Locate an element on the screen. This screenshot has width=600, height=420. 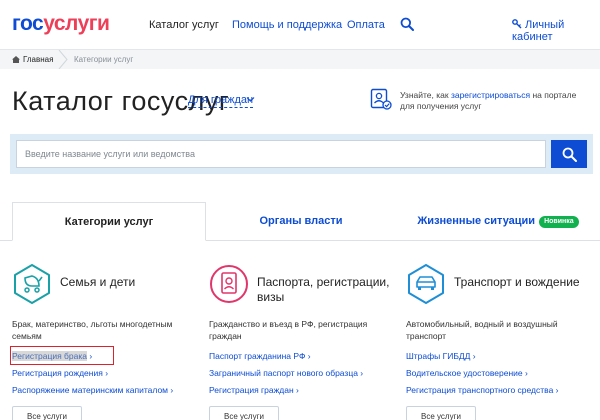
breadcrumb-home: Главная is located at coordinates (32, 59).